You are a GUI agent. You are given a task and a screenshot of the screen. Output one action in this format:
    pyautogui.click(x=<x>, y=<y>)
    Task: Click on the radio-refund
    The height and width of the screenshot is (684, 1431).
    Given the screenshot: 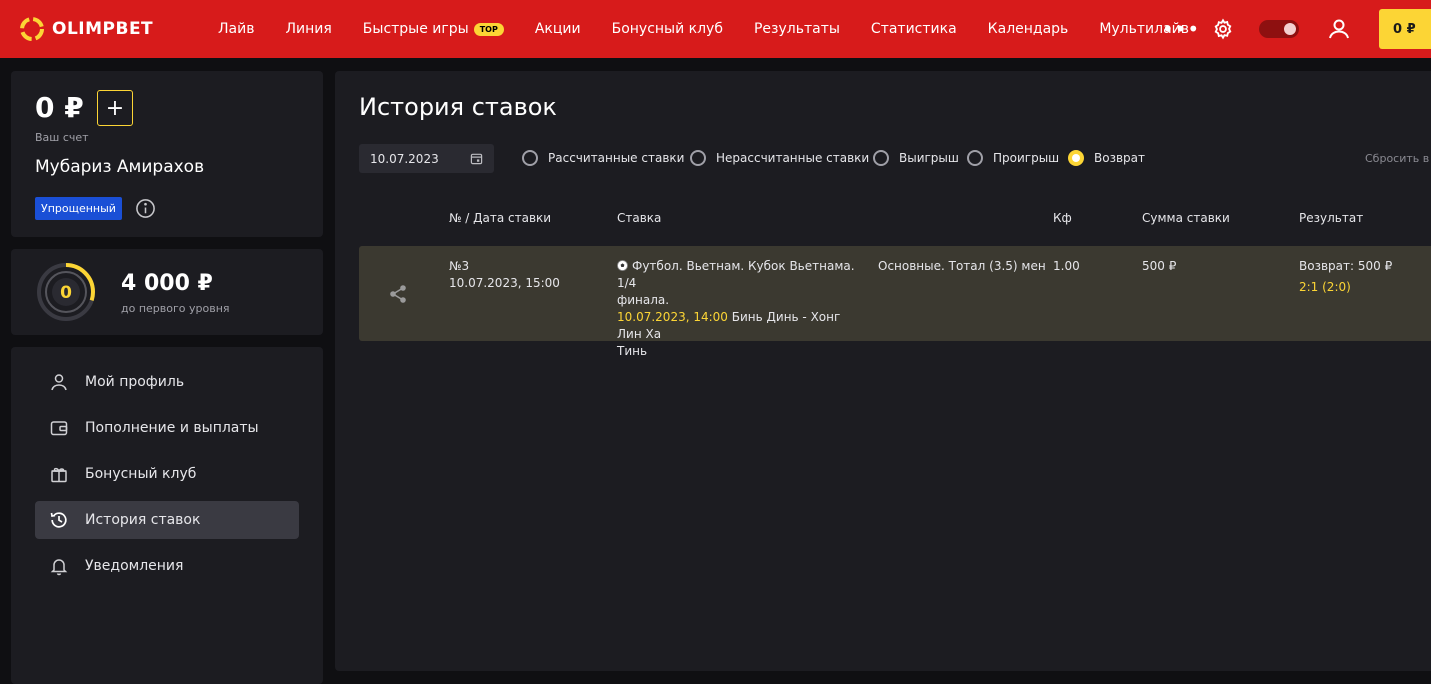 What is the action you would take?
    pyautogui.click(x=1076, y=158)
    